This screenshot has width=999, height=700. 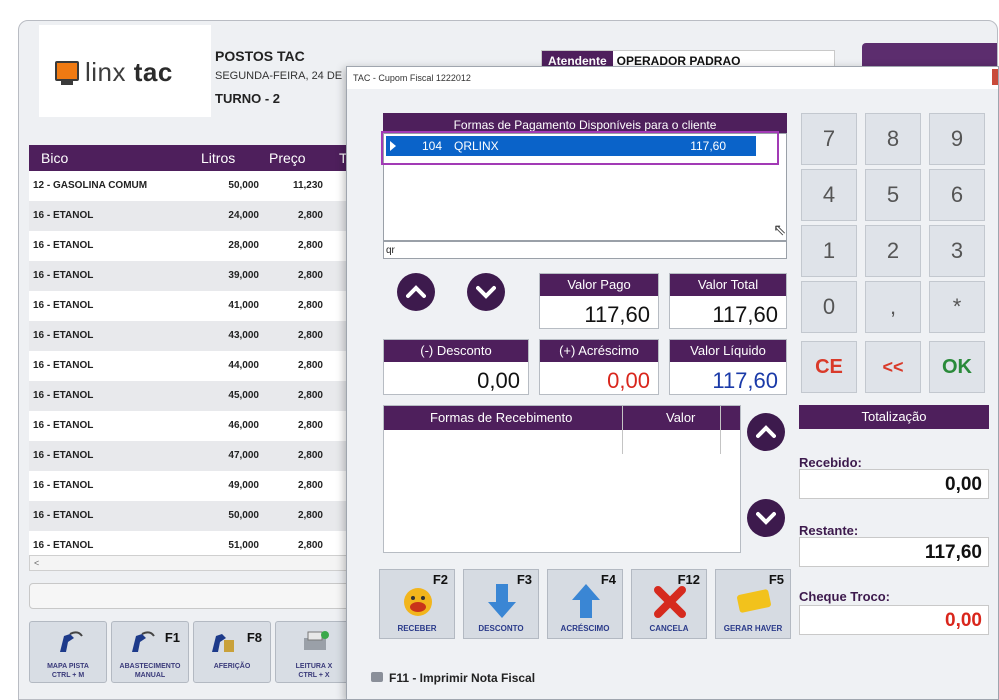 I want to click on voucher-icon, so click(x=754, y=601).